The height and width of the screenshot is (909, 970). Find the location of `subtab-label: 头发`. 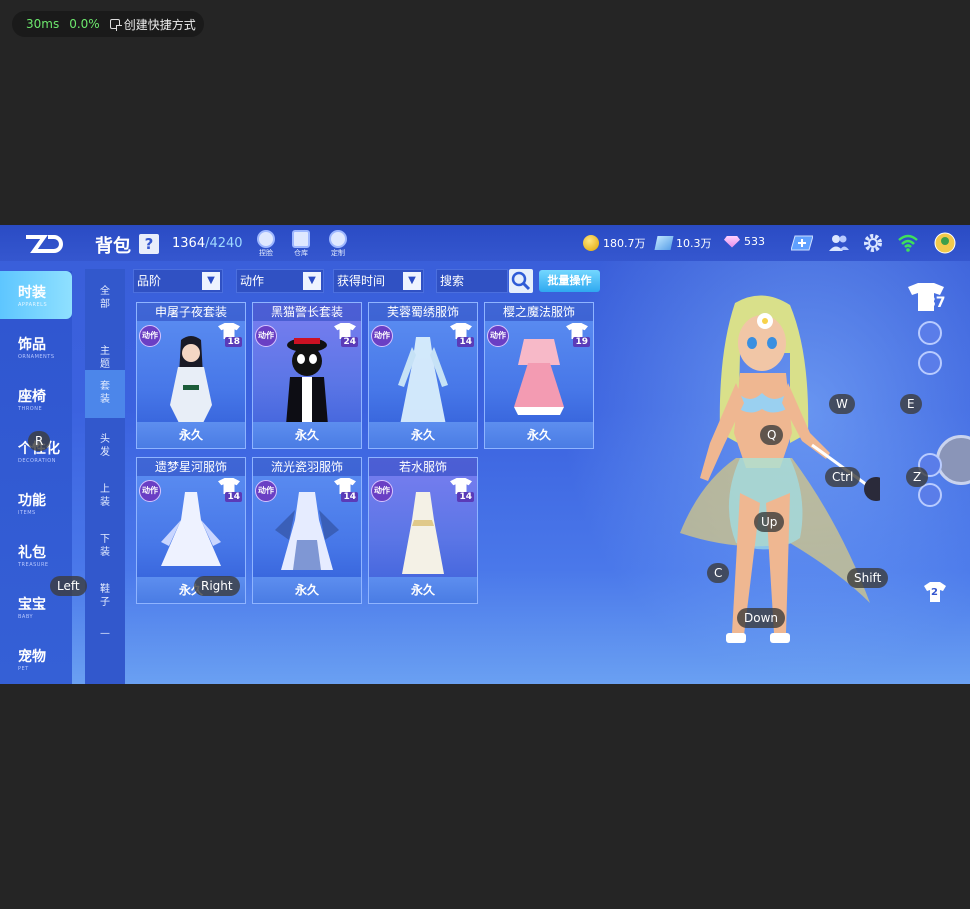

subtab-label: 头发 is located at coordinates (105, 446).